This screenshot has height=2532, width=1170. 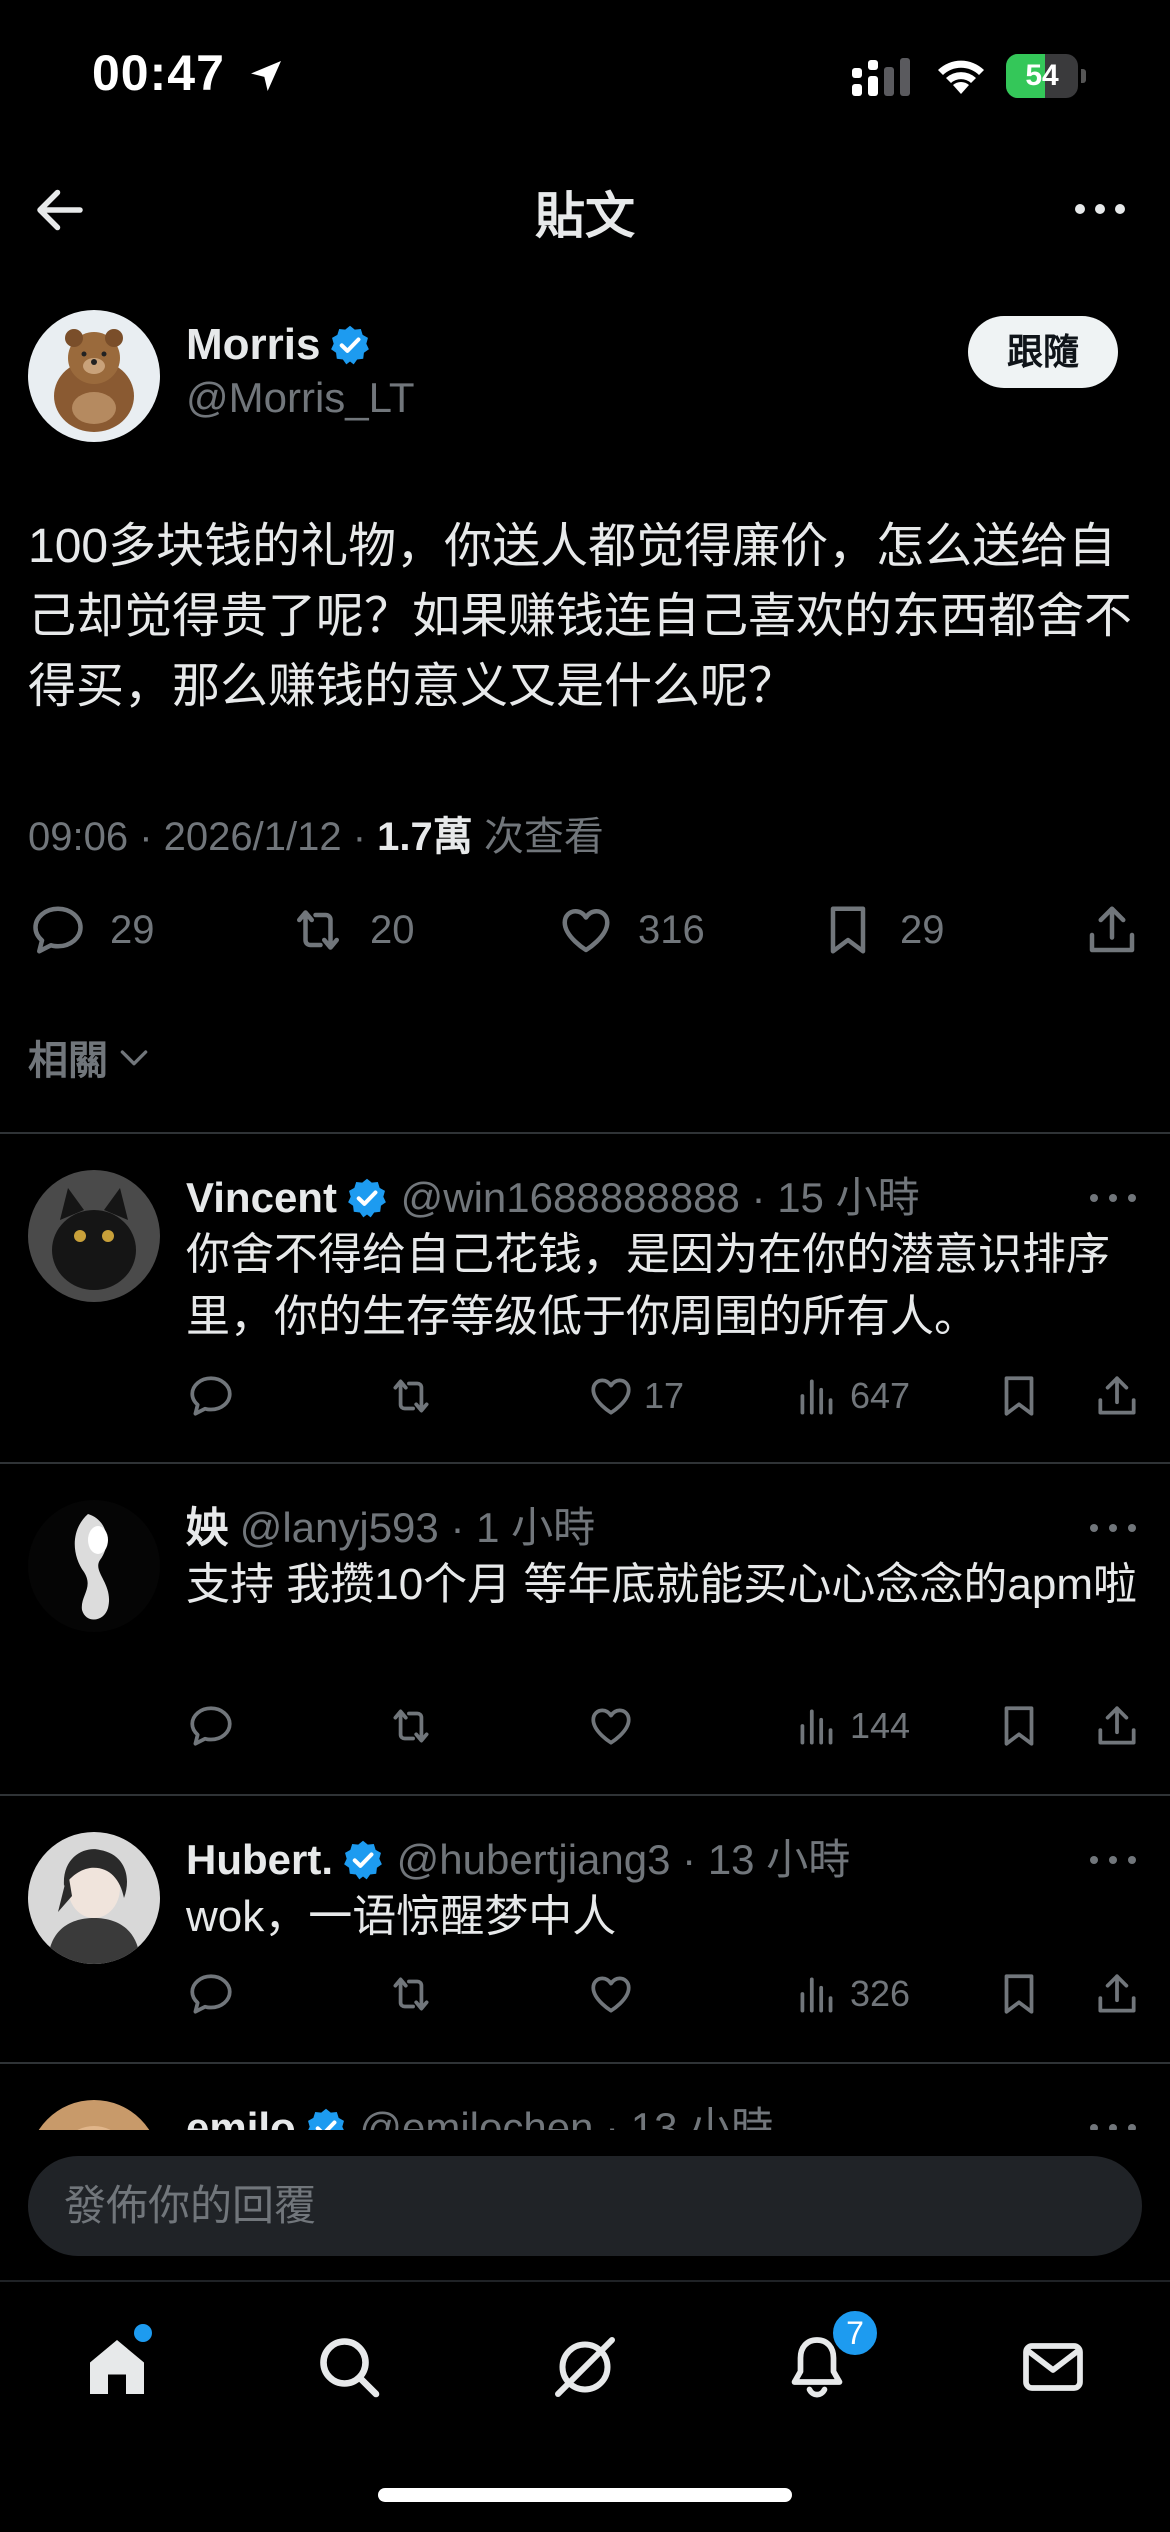 I want to click on reply-author-name: Vincent, so click(x=261, y=1197).